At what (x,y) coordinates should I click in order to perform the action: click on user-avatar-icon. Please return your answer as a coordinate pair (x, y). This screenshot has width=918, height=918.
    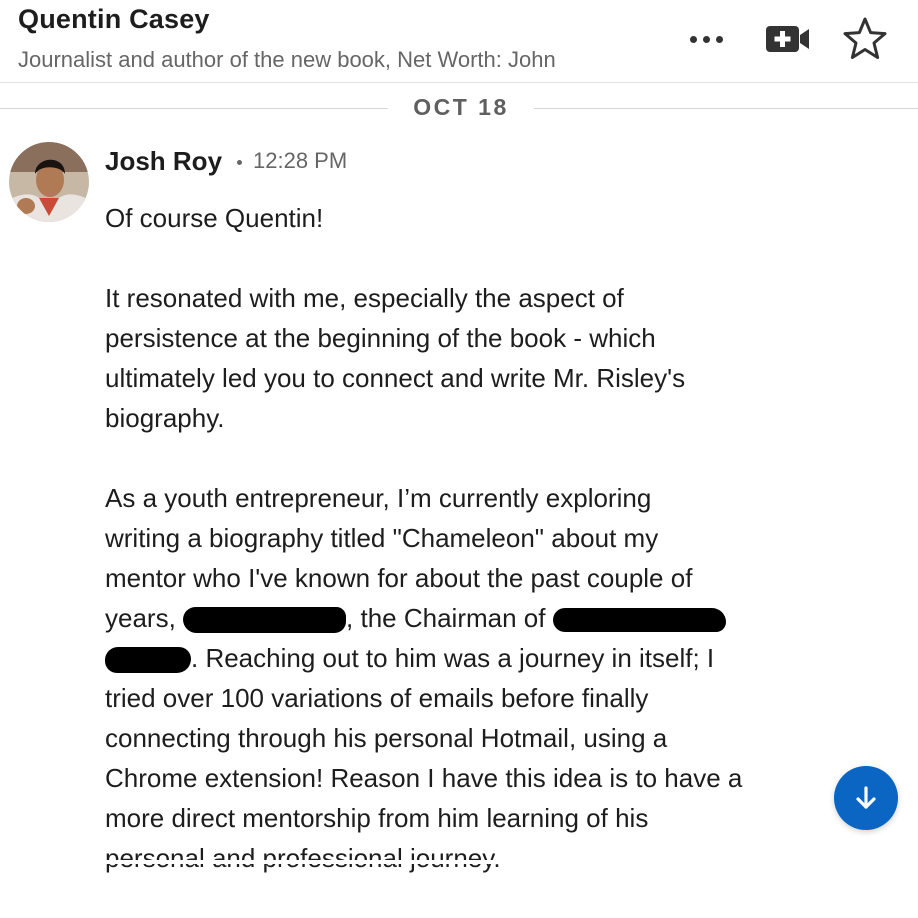
    Looking at the image, I should click on (49, 182).